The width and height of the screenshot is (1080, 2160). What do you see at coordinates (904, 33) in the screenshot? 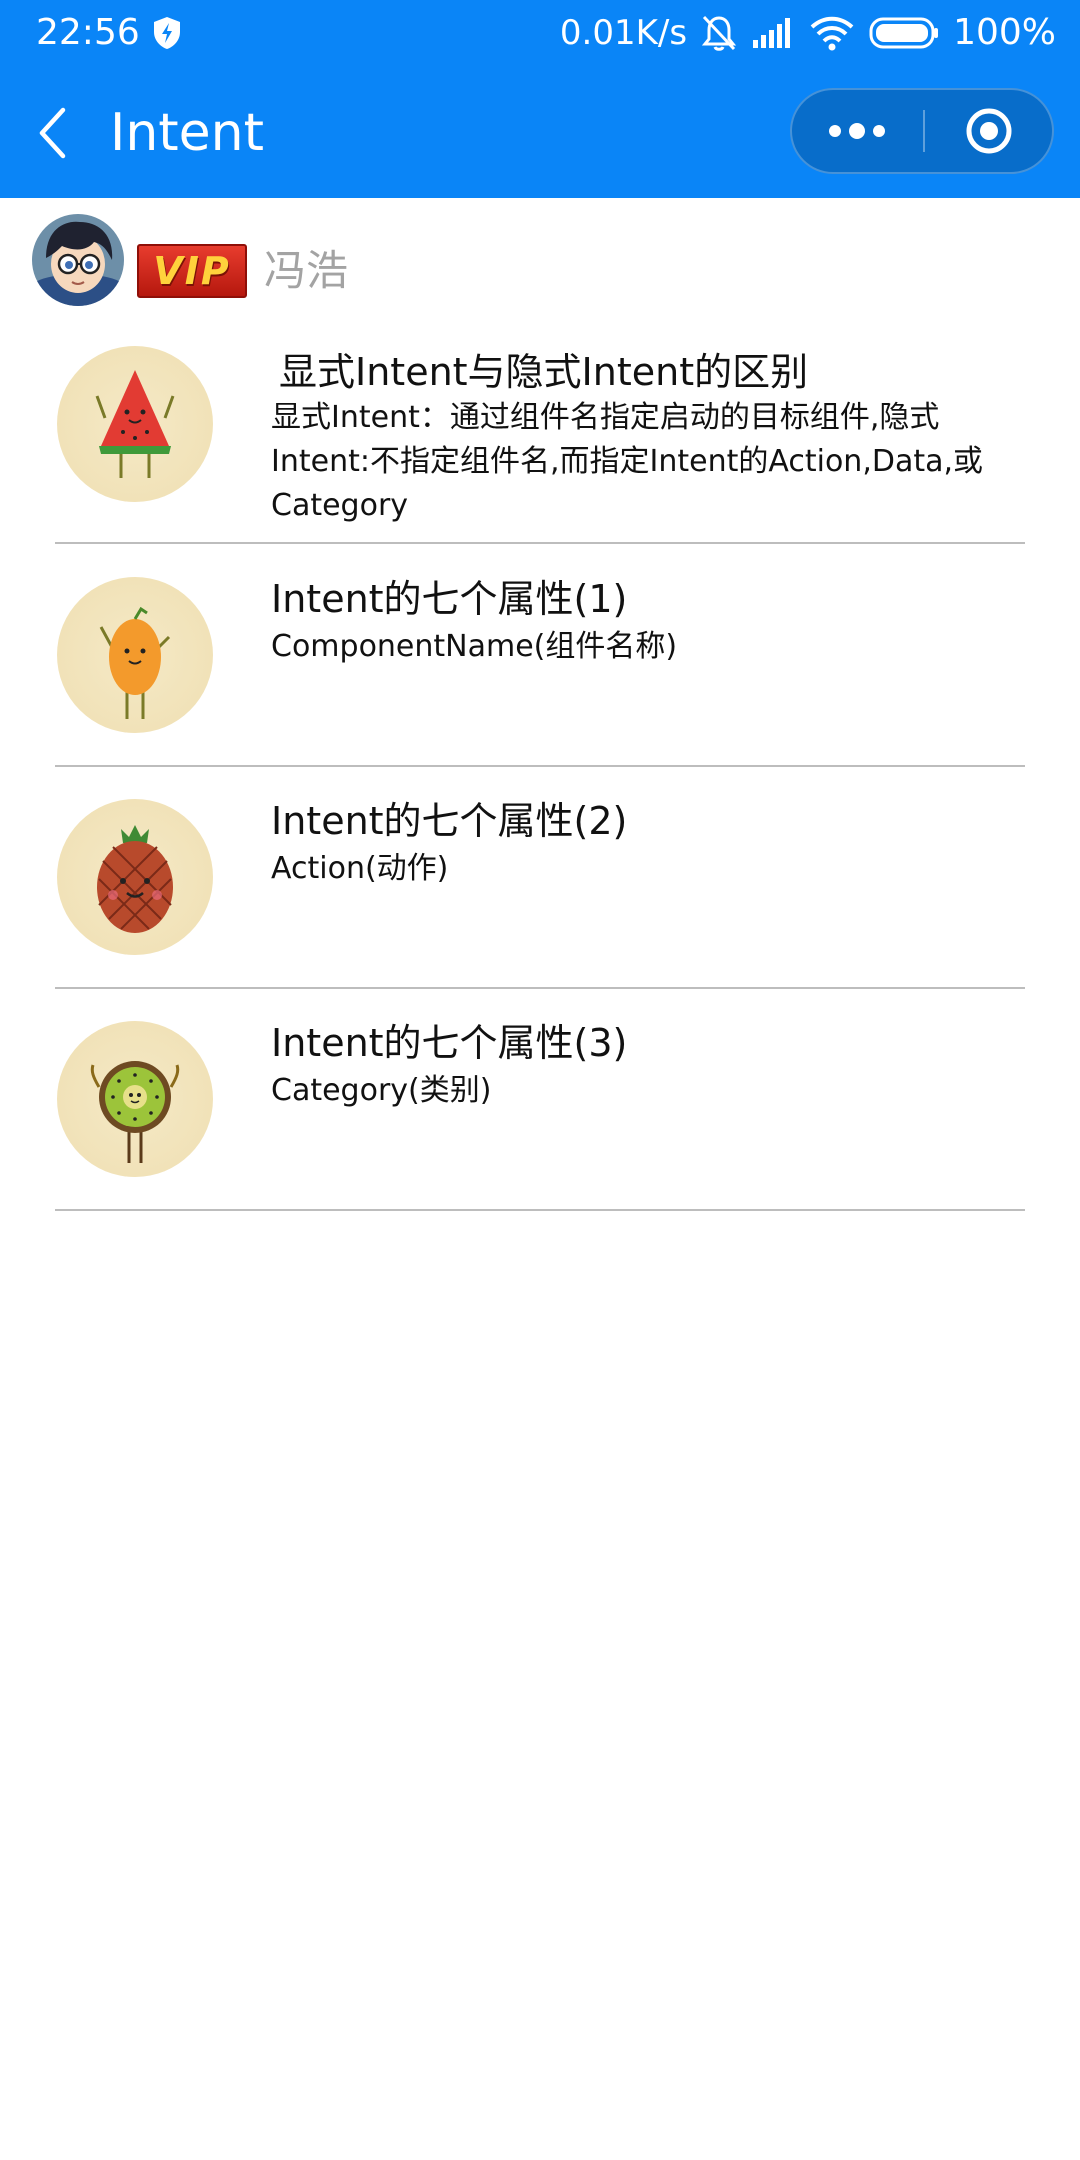
I see `battery-icon` at bounding box center [904, 33].